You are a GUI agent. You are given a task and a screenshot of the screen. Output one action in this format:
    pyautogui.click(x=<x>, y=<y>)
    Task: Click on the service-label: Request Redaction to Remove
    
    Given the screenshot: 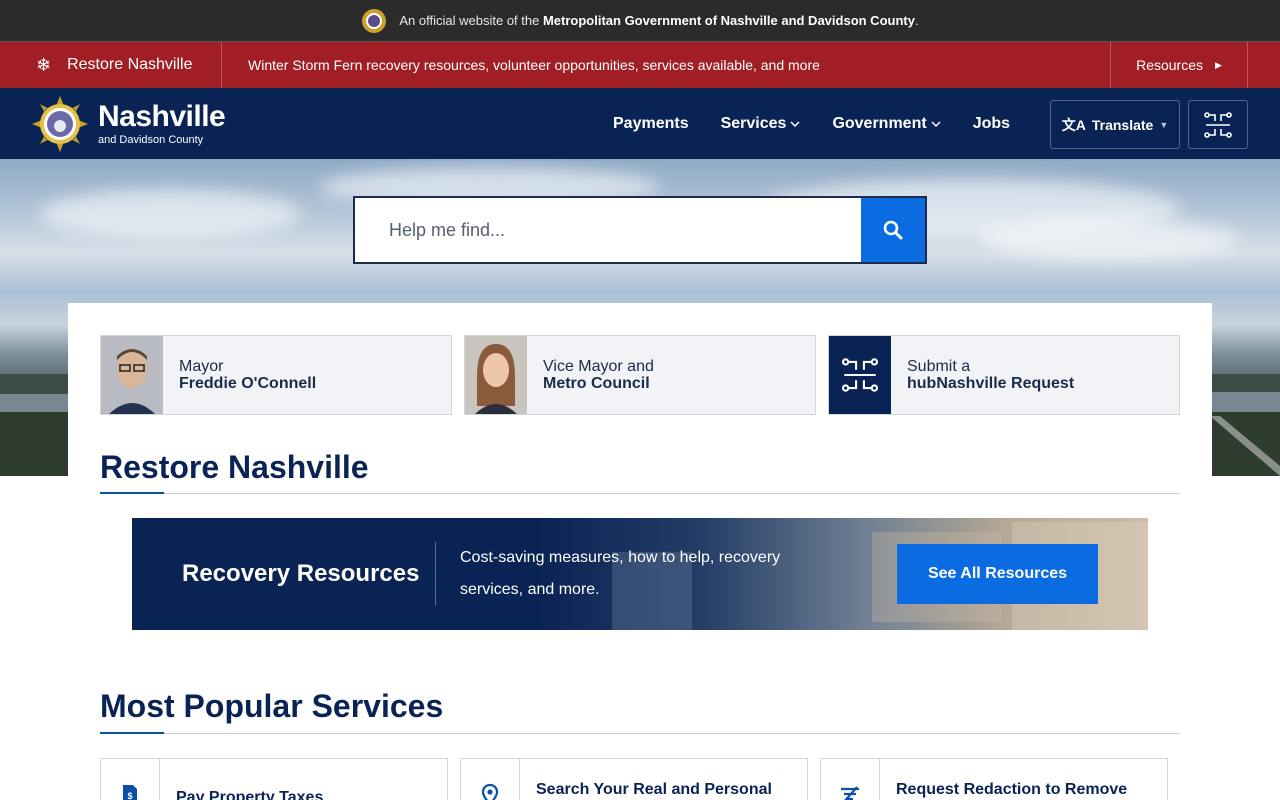 What is the action you would take?
    pyautogui.click(x=1012, y=789)
    